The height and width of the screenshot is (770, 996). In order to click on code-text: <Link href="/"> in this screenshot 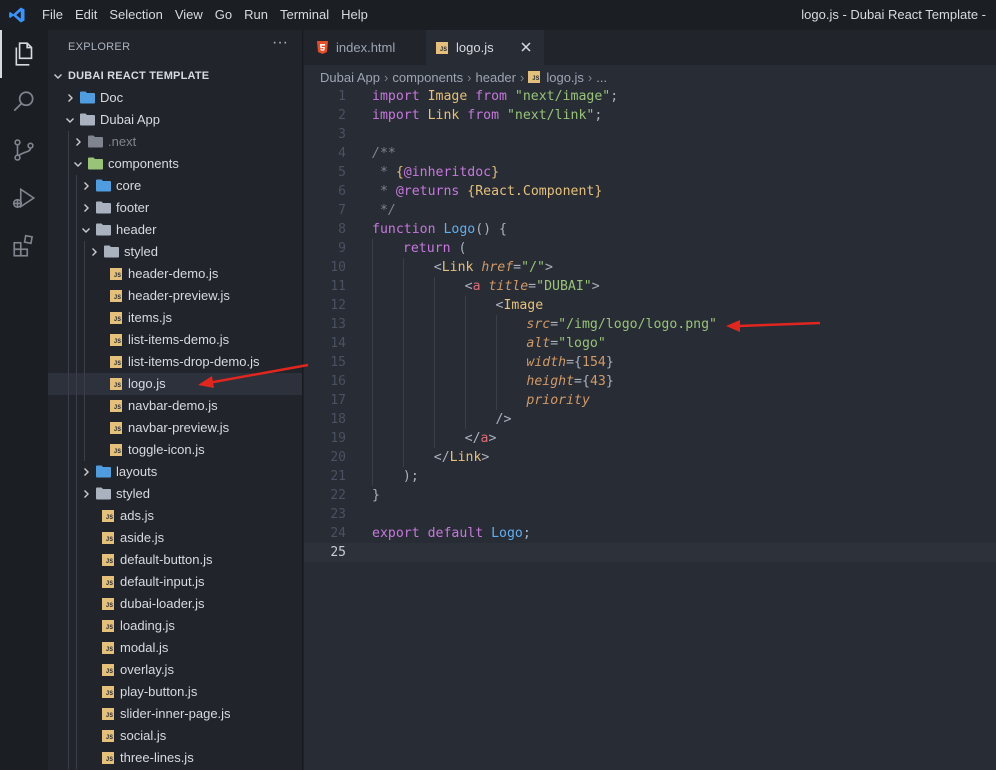, I will do `click(493, 267)`.